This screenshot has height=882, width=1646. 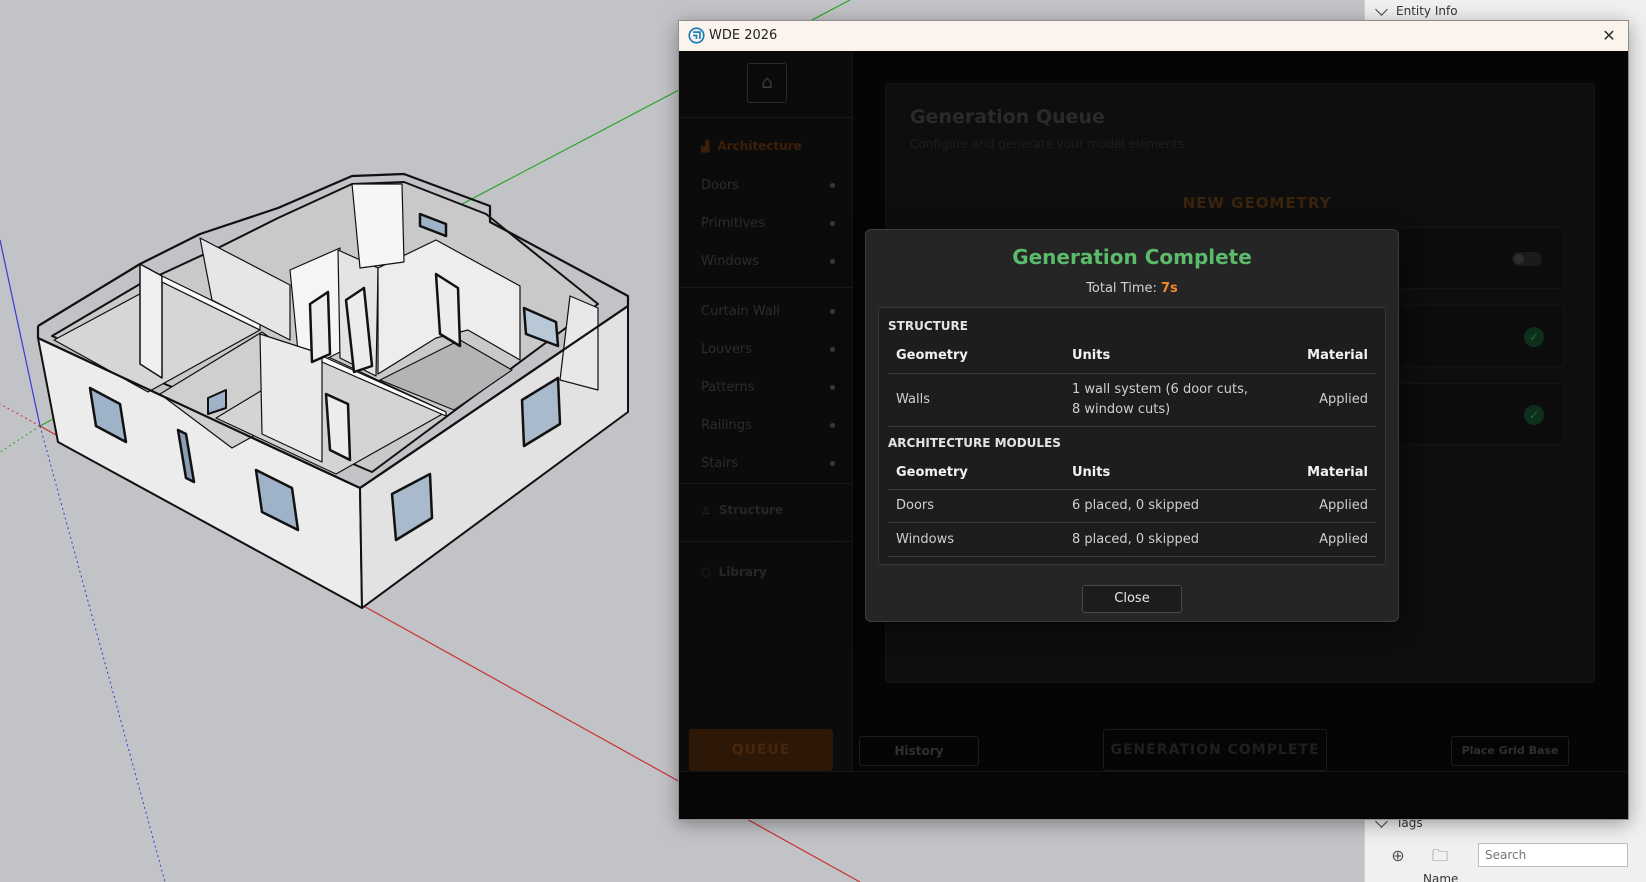 What do you see at coordinates (768, 223) in the screenshot?
I see `sidebar-item-primitives: Primitives` at bounding box center [768, 223].